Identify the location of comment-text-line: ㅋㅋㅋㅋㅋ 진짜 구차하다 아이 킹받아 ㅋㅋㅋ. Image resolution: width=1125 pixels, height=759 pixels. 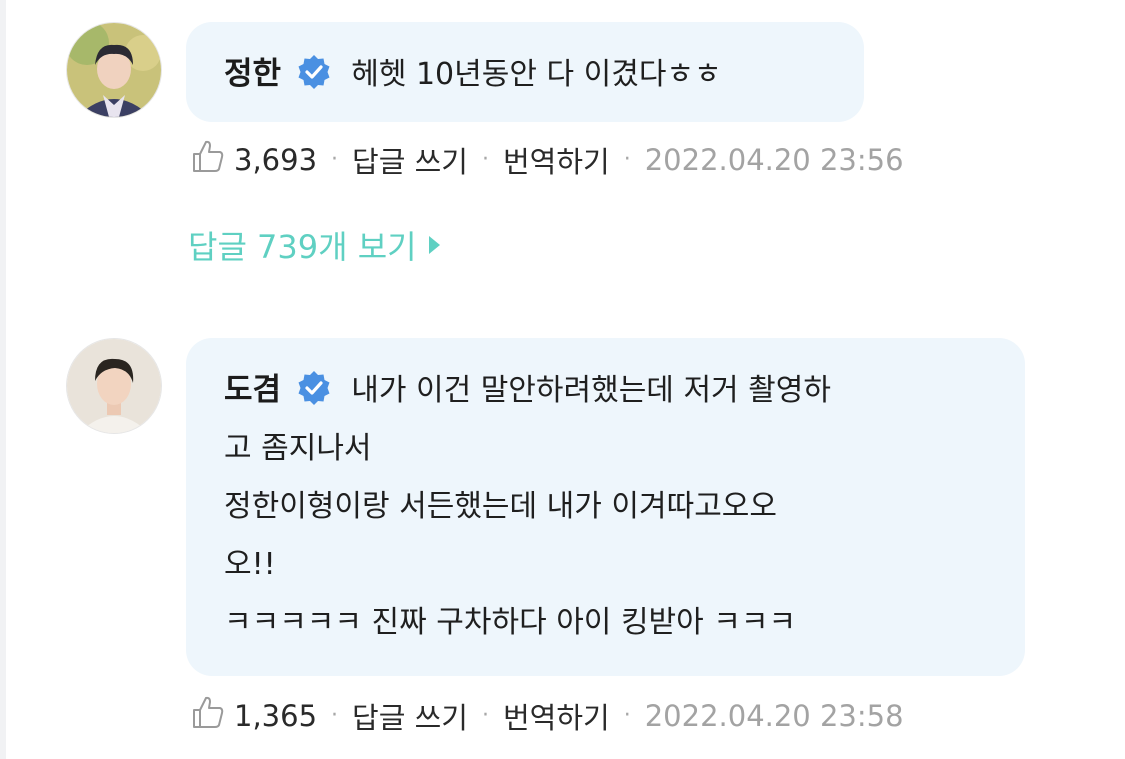
(510, 622).